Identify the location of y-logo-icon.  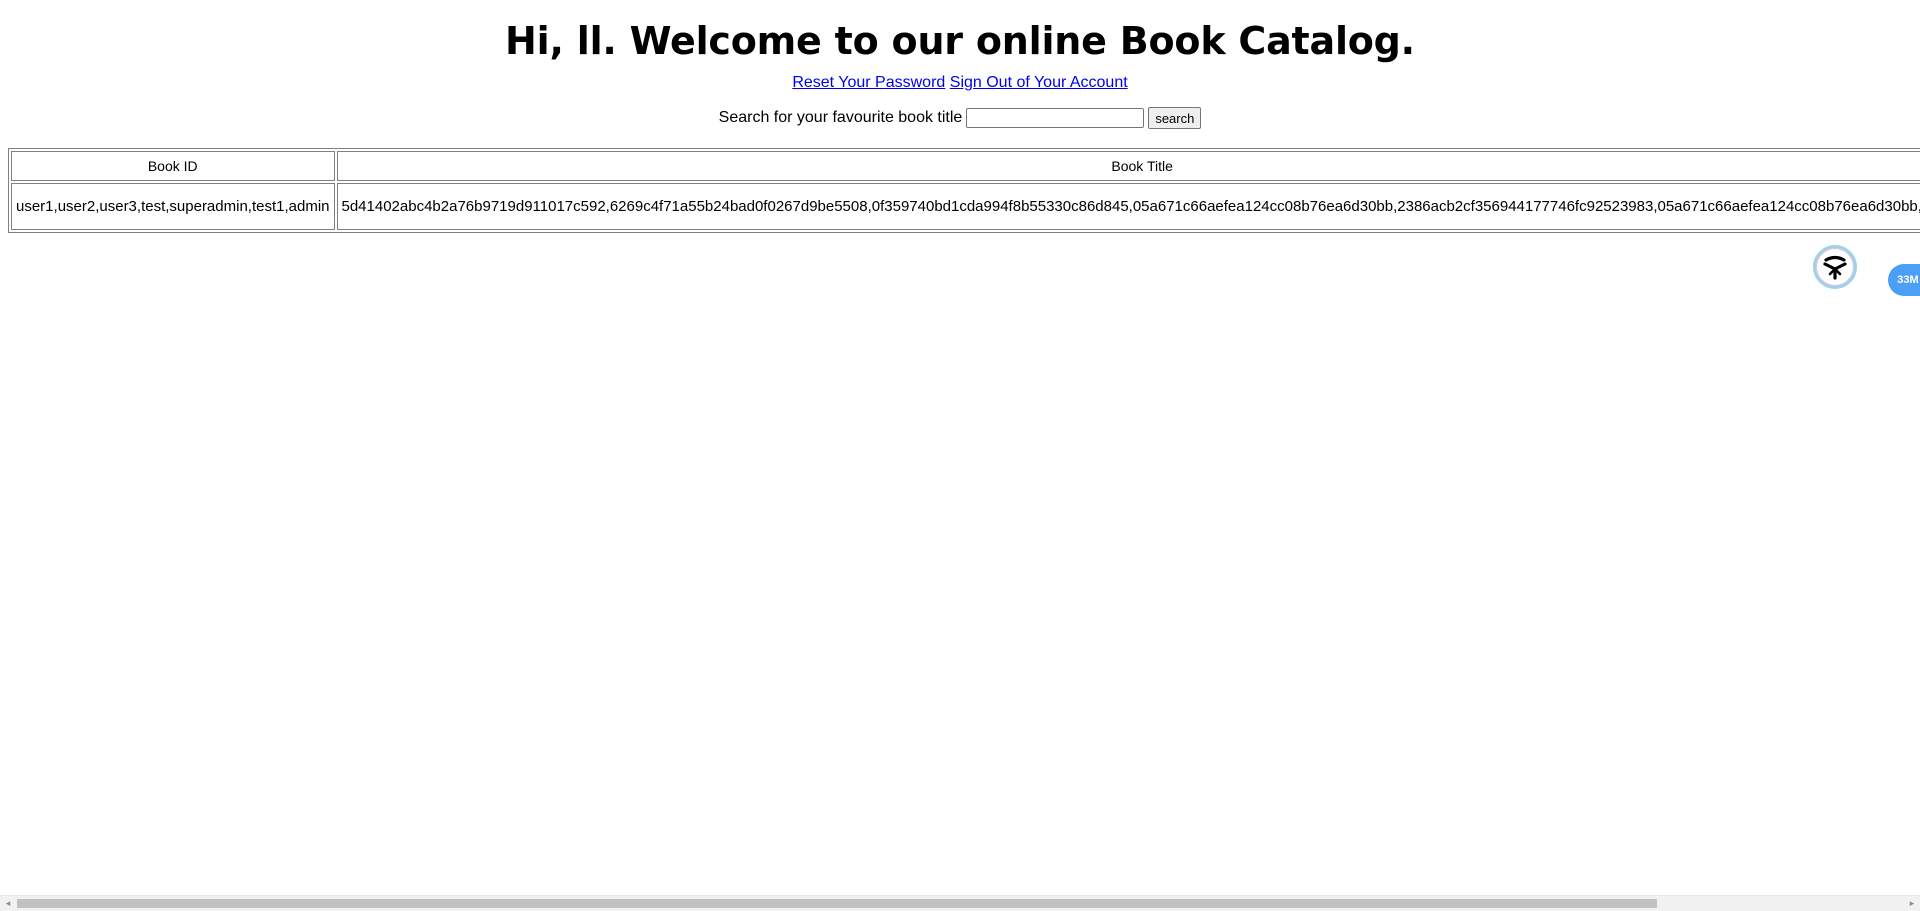
(1835, 267).